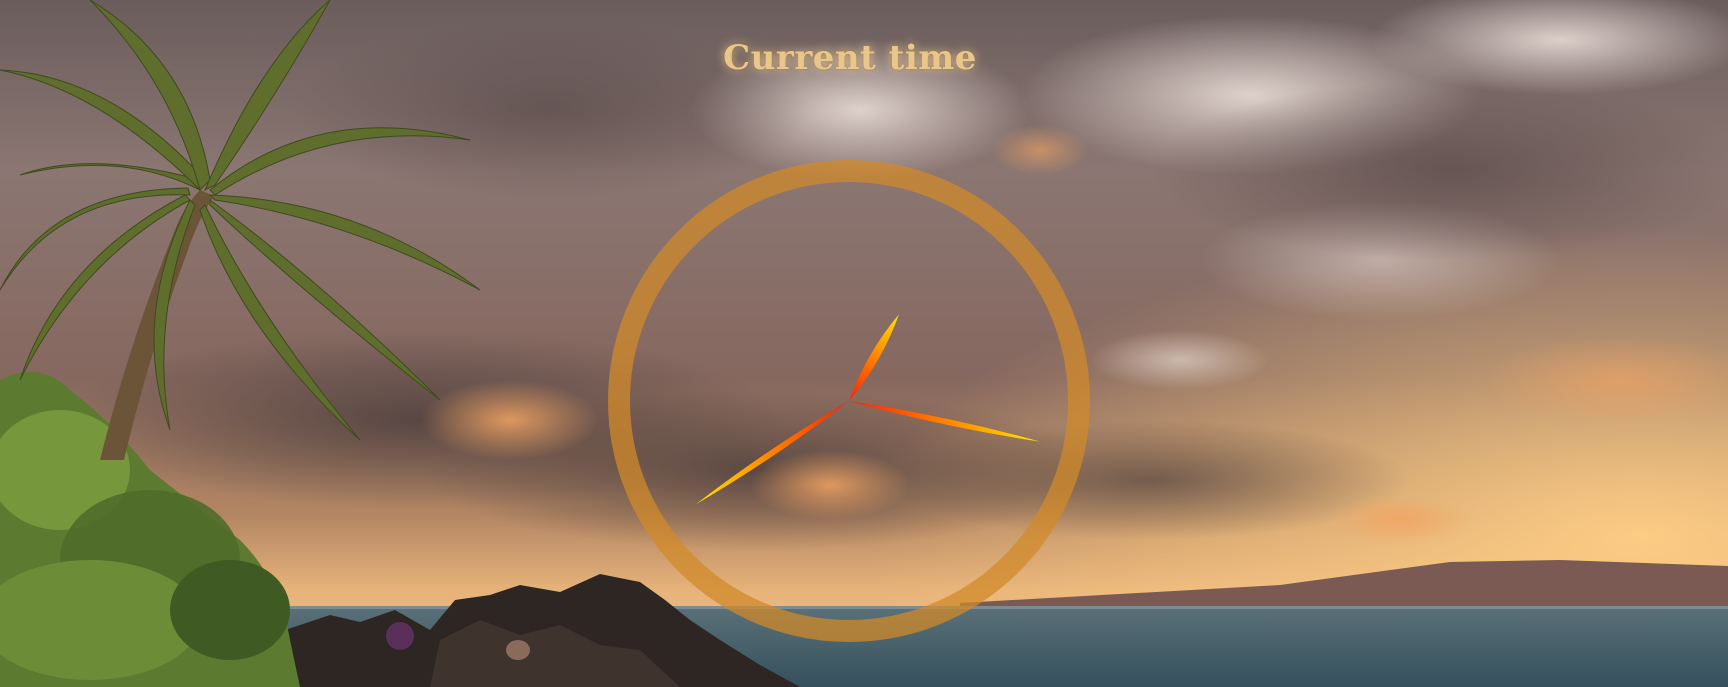  Describe the element at coordinates (944, 421) in the screenshot. I see `minute-hand` at that location.